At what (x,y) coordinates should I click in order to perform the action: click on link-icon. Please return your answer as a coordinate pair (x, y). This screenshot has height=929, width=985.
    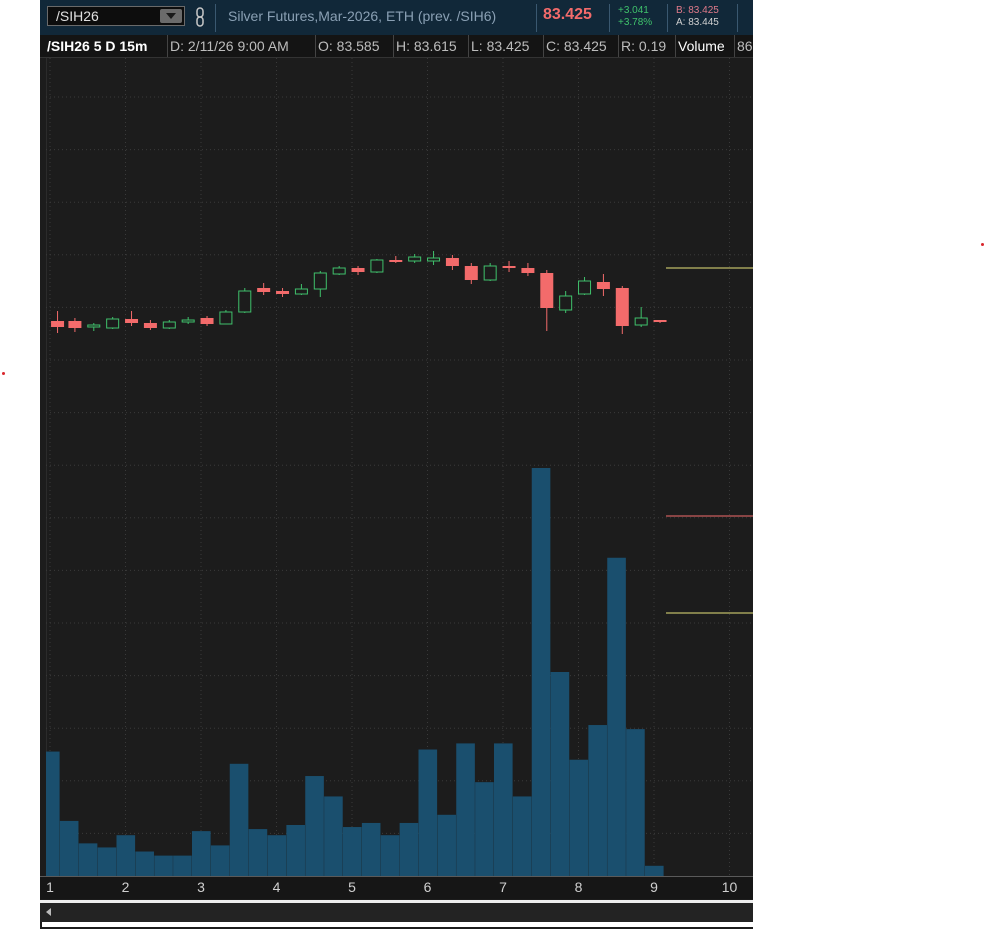
    Looking at the image, I should click on (200, 17).